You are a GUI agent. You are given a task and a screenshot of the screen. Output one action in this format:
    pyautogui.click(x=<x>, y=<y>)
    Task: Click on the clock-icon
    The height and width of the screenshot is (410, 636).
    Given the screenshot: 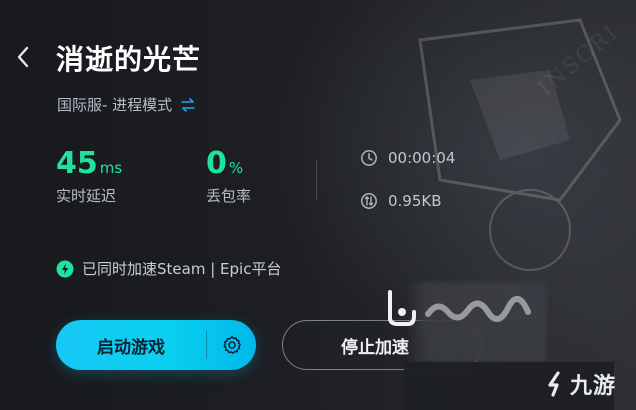 What is the action you would take?
    pyautogui.click(x=369, y=158)
    